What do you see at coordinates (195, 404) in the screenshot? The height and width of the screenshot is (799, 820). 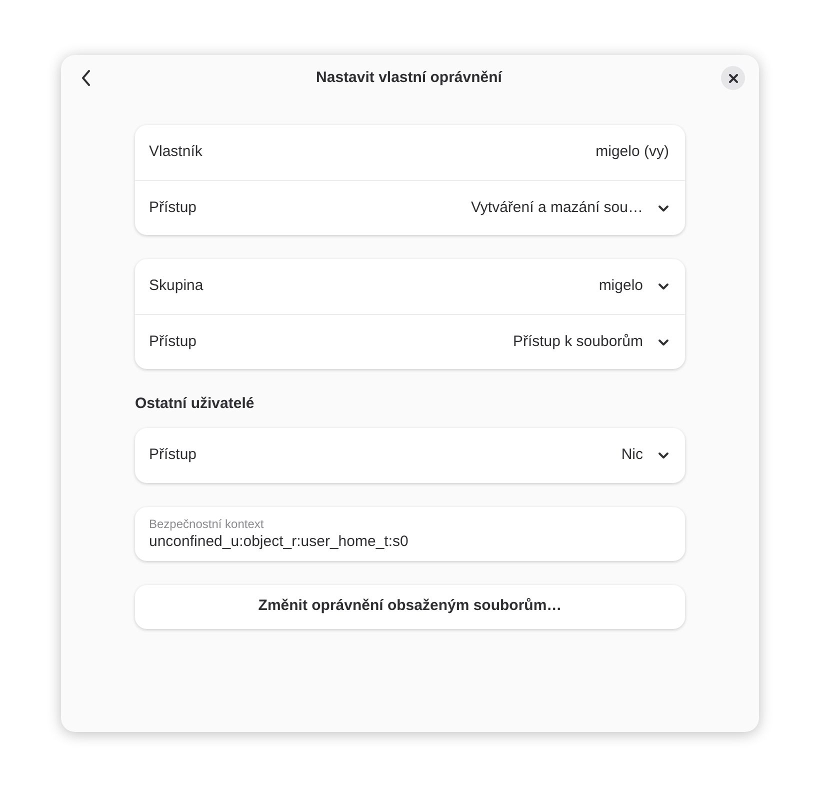 I see `section-heading: Ostatní uživatelé` at bounding box center [195, 404].